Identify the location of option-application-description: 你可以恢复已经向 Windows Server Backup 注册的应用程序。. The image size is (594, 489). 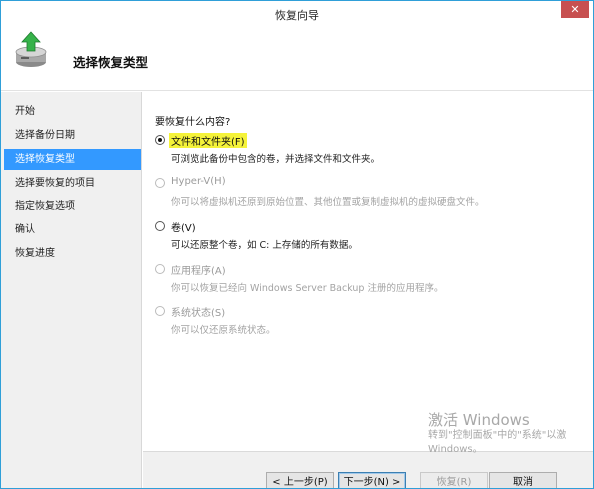
(307, 288).